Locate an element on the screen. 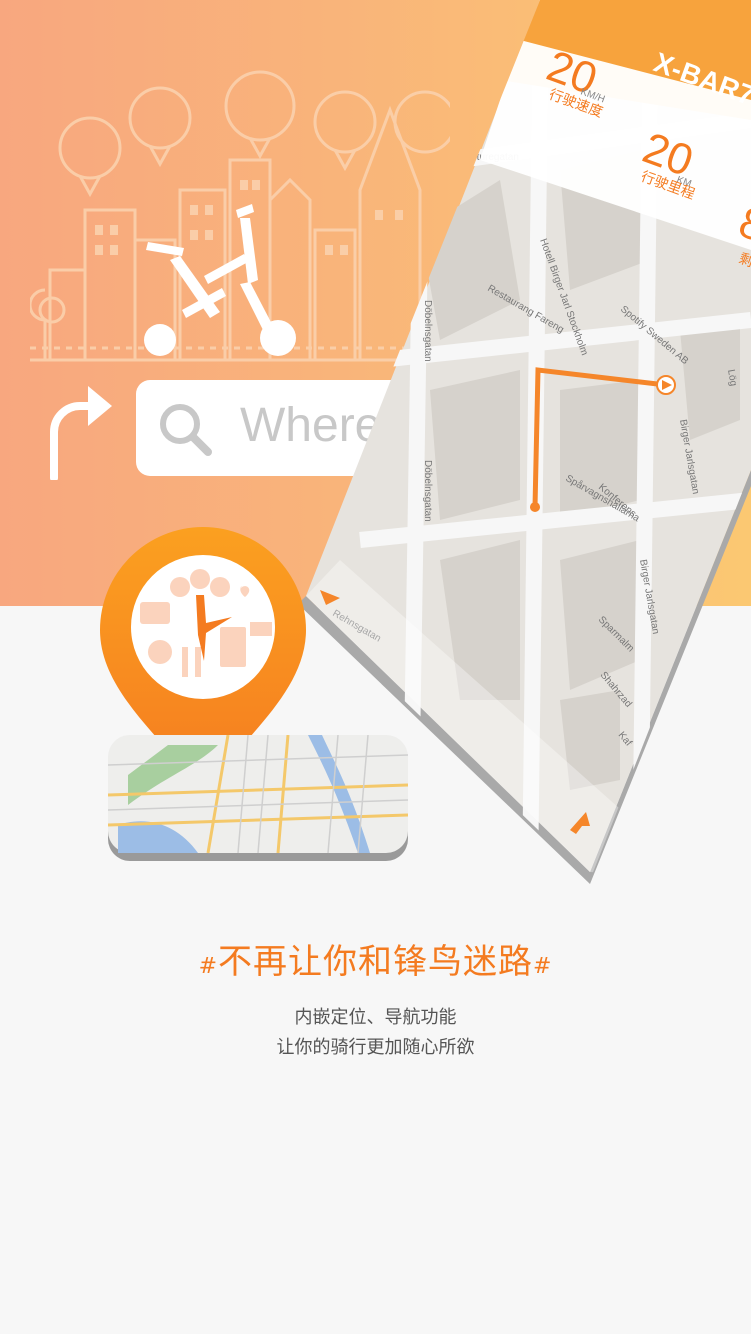 The height and width of the screenshot is (1334, 751). headline-prefix: # is located at coordinates (208, 966).